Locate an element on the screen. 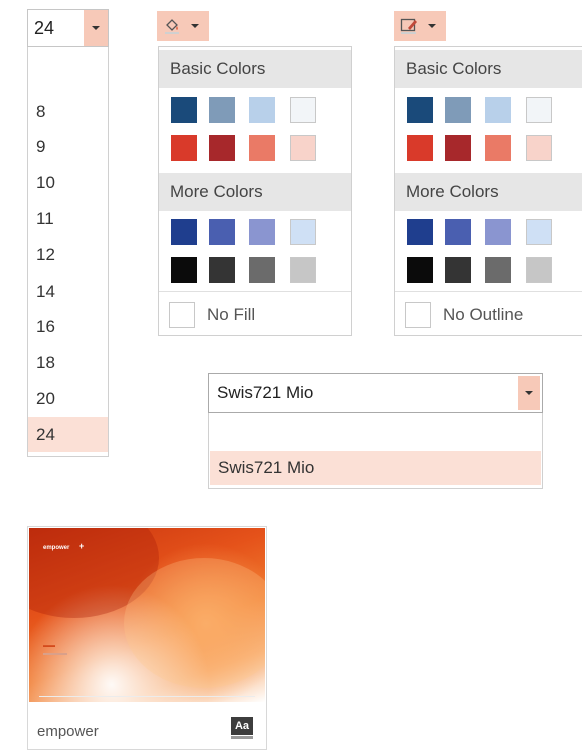 The height and width of the screenshot is (751, 582). no-fill-swatch is located at coordinates (182, 315).